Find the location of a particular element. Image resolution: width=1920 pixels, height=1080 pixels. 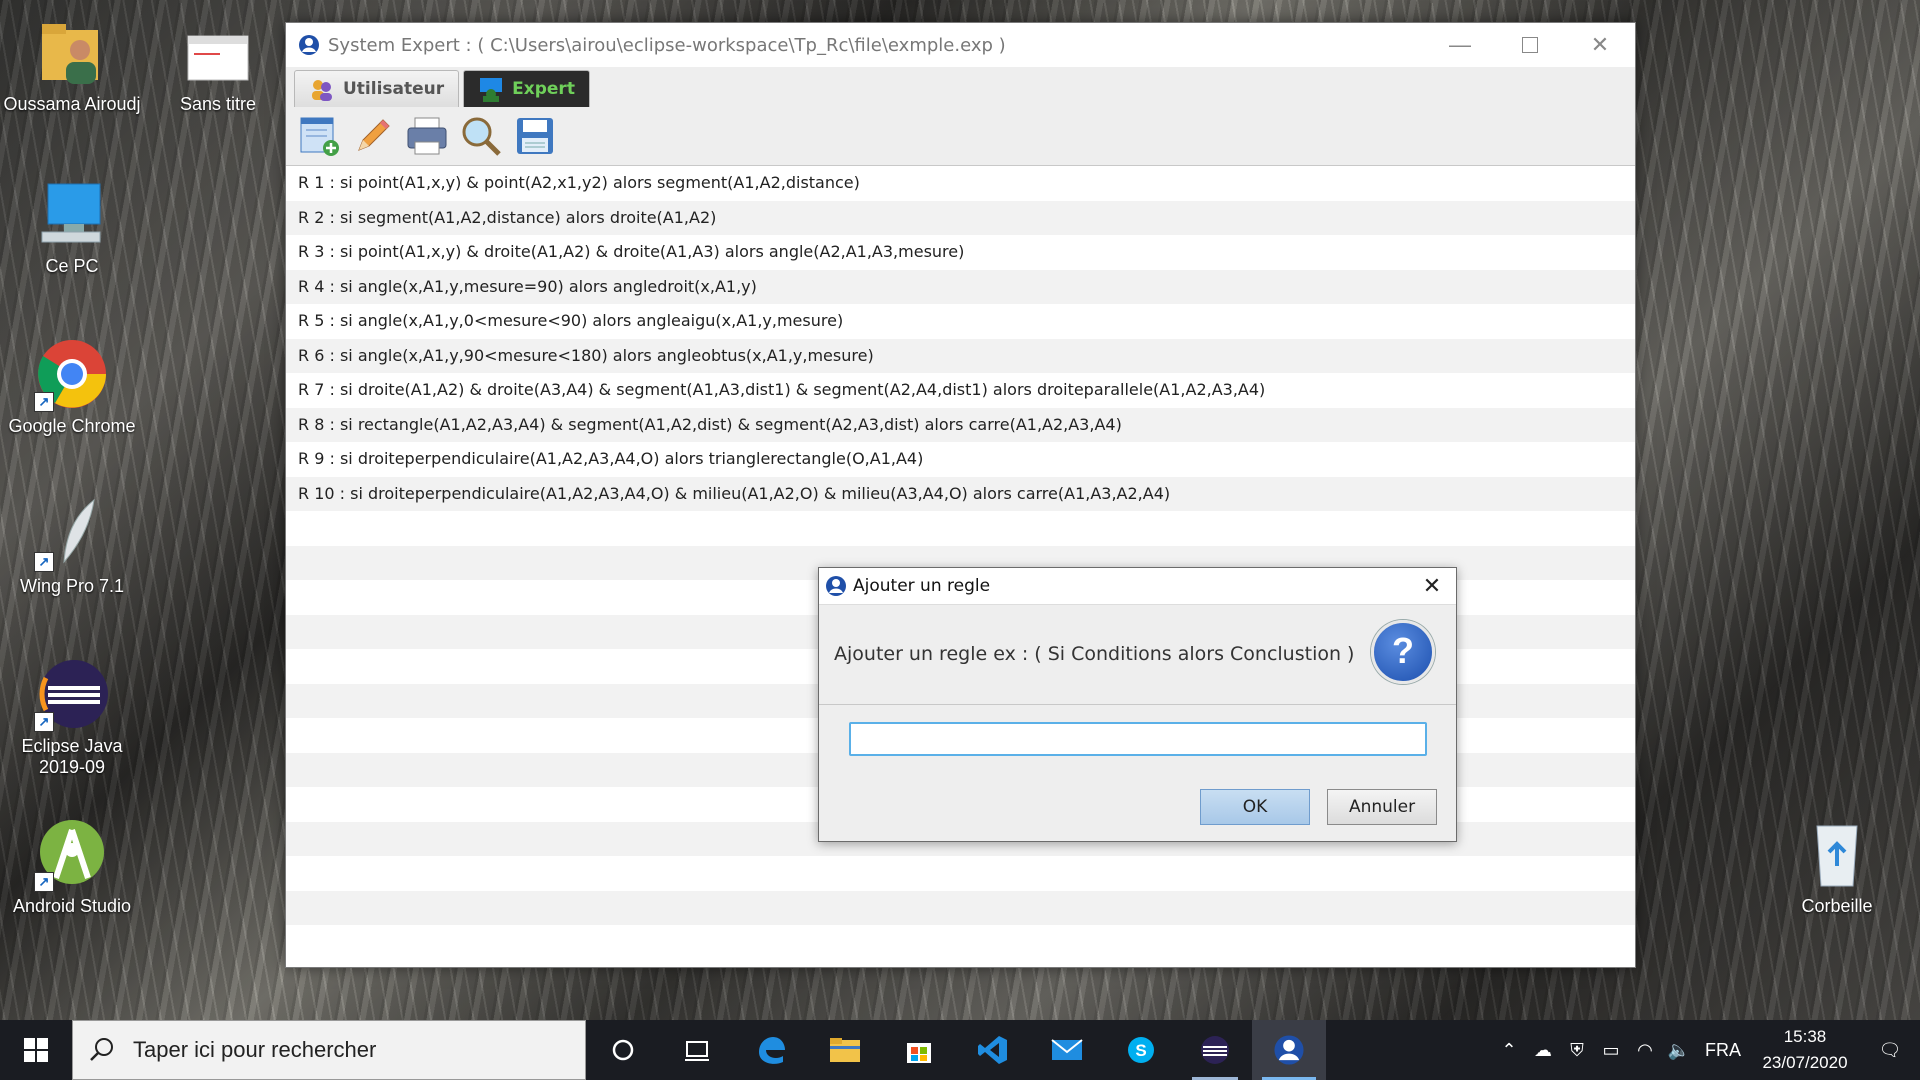

maximize-button is located at coordinates (1530, 45).